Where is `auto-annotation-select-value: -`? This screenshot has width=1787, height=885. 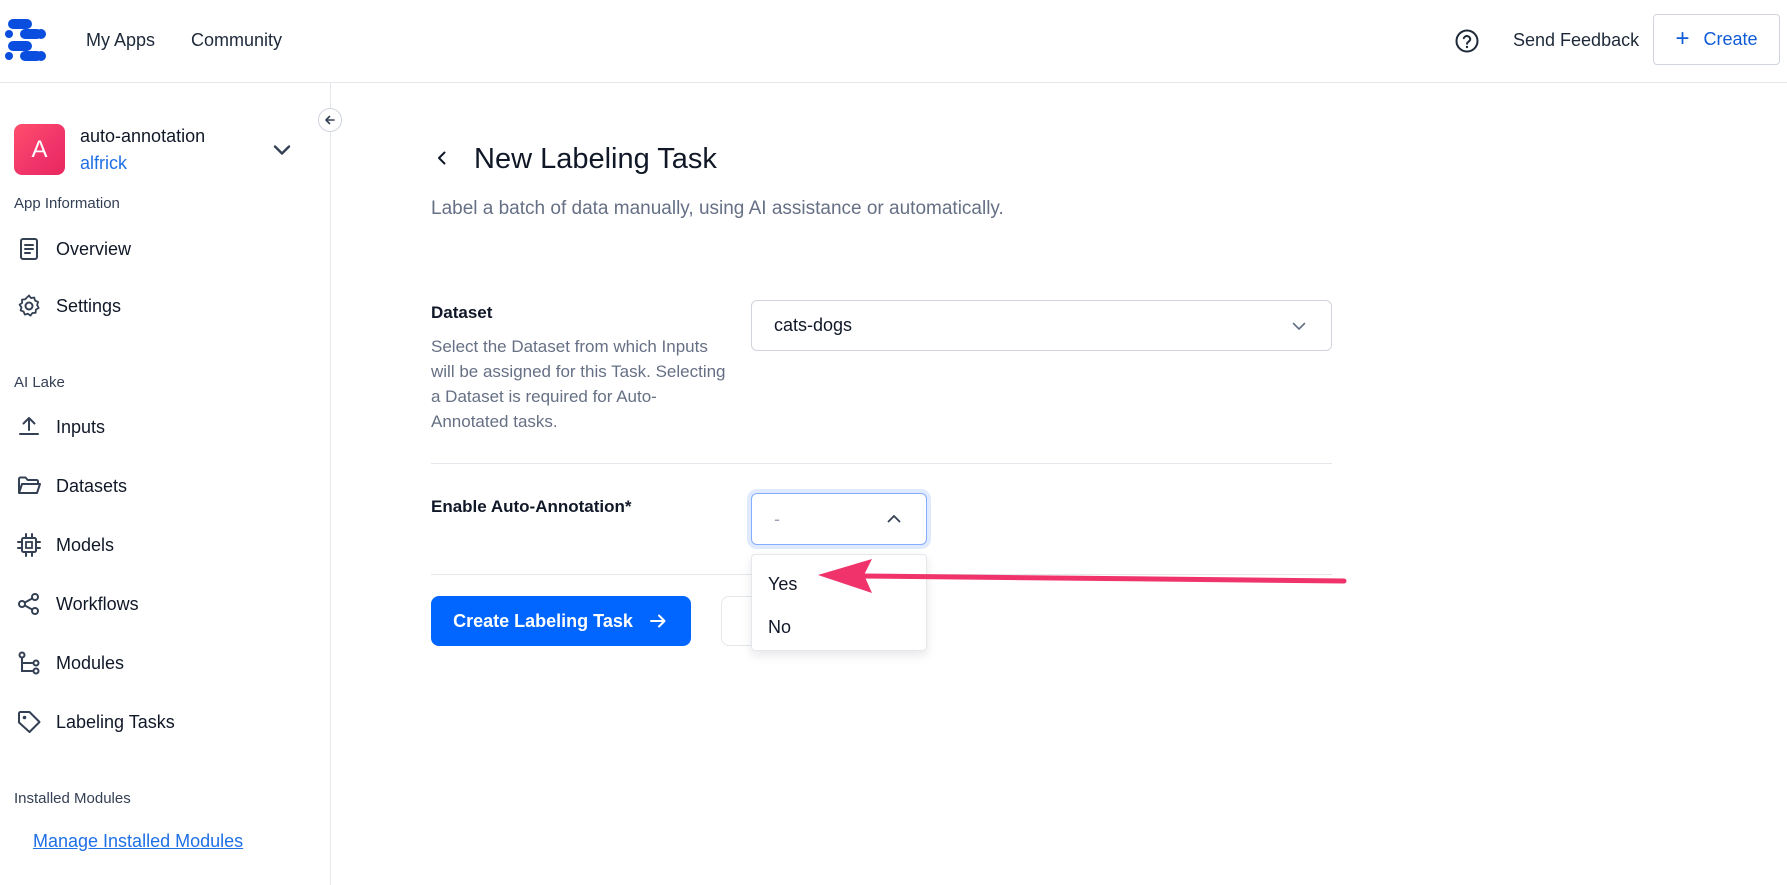
auto-annotation-select-value: - is located at coordinates (777, 518).